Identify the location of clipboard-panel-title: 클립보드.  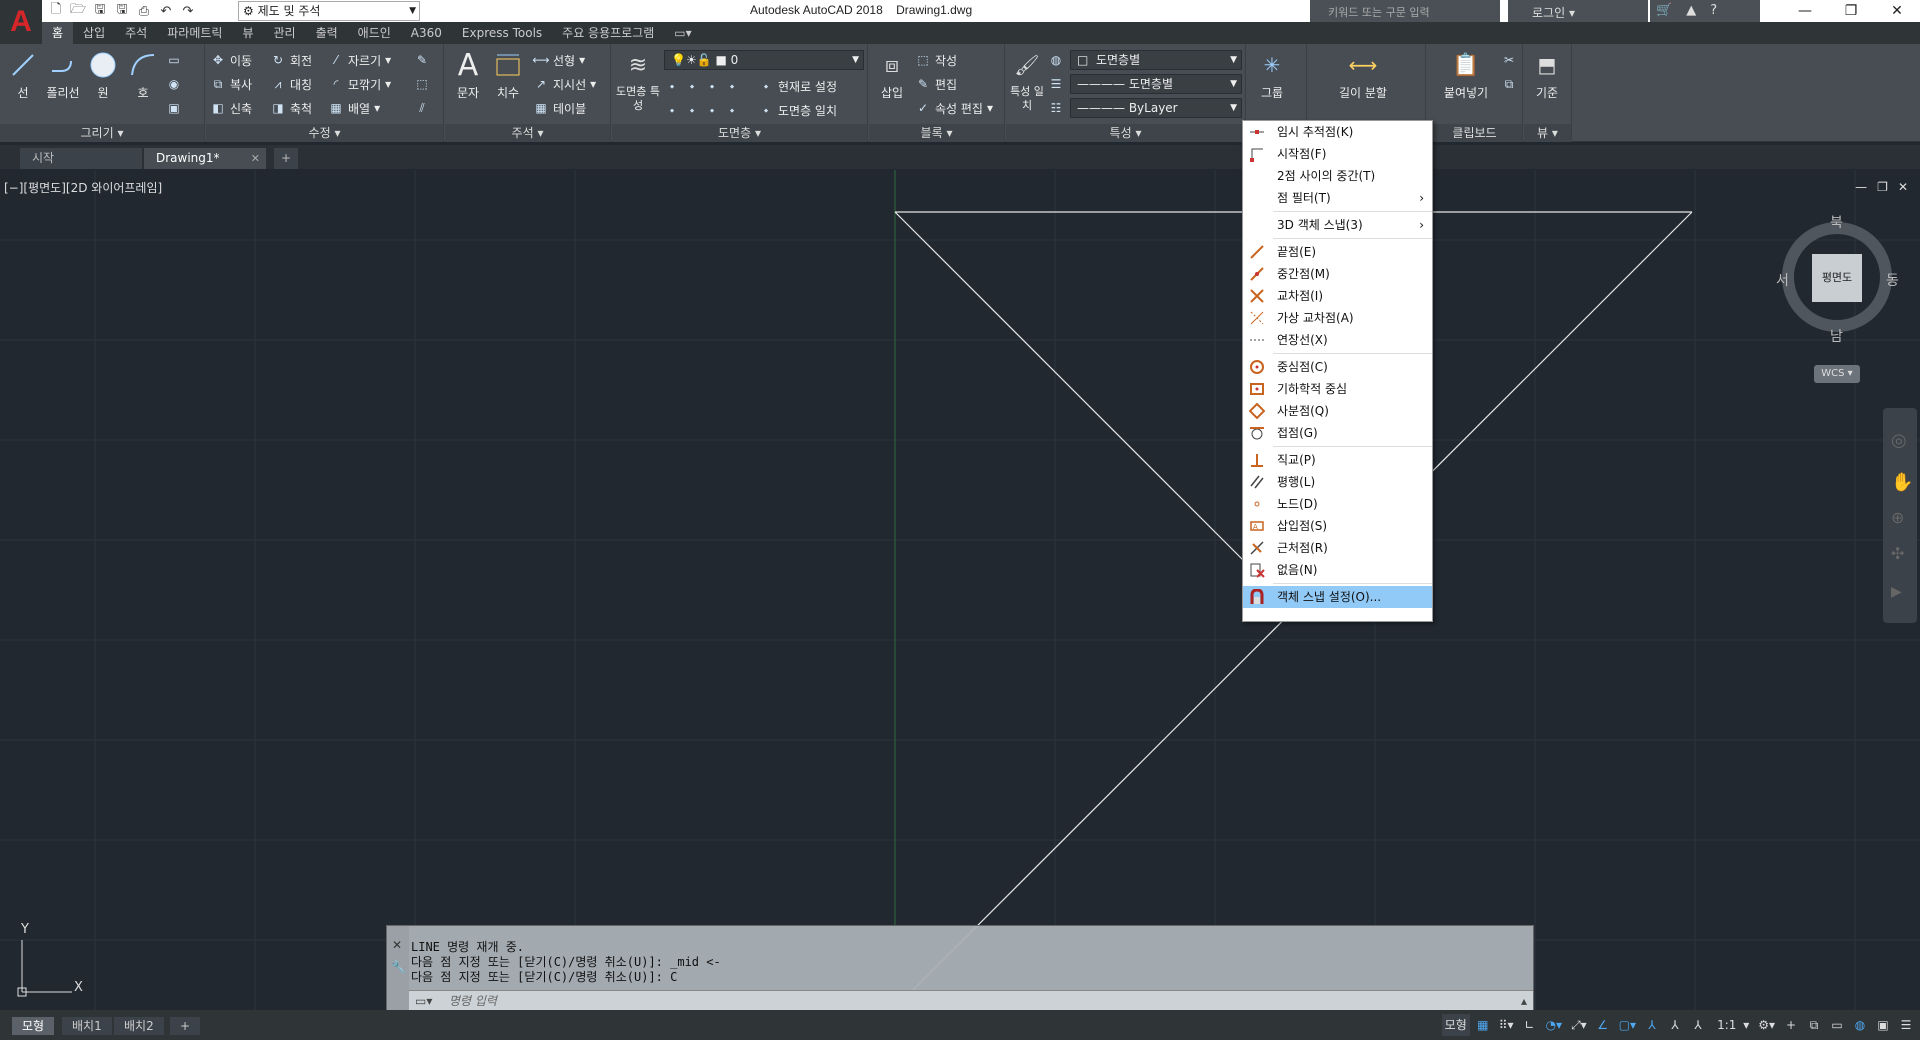
(1474, 133).